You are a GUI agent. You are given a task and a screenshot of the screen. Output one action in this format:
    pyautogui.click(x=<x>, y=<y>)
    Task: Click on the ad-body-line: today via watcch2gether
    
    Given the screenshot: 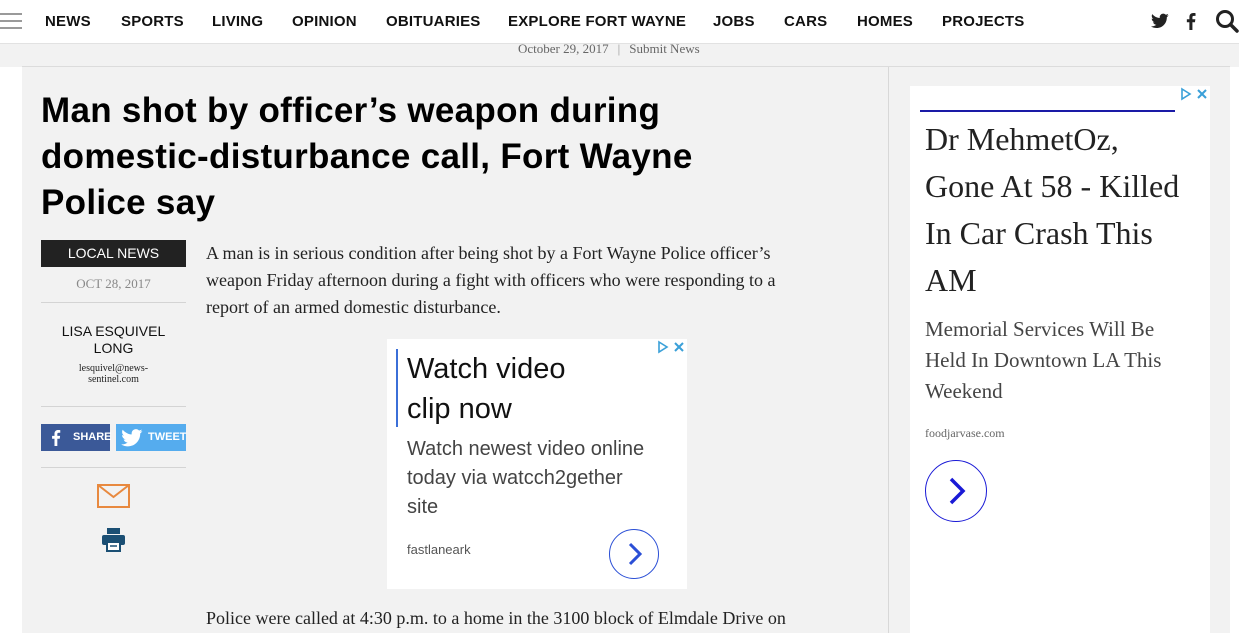 What is the action you would take?
    pyautogui.click(x=515, y=478)
    